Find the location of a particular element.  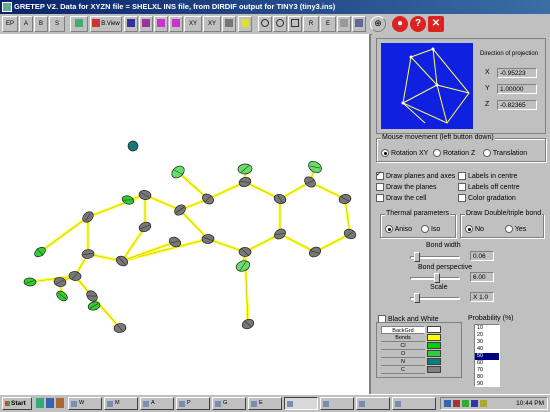

task-button: E is located at coordinates (265, 403).